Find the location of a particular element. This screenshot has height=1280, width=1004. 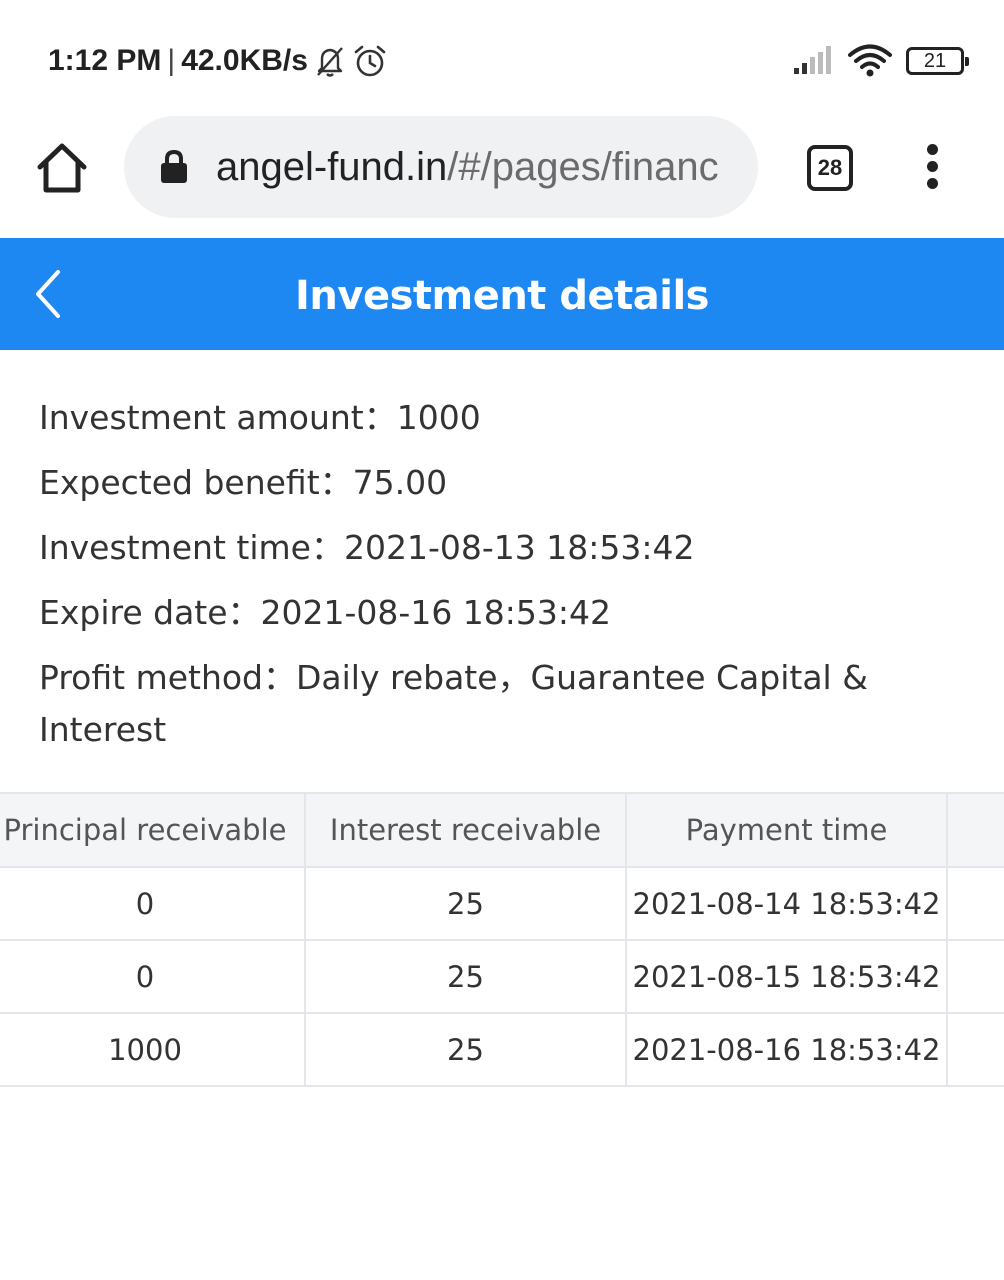

page-title: Investment details is located at coordinates (502, 296).